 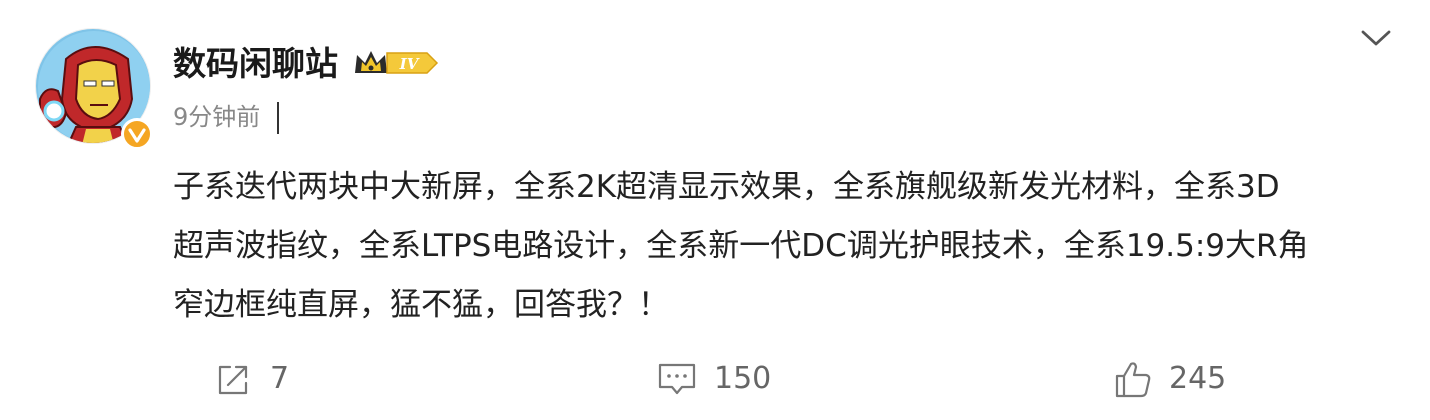 I want to click on verified-badge, so click(x=137, y=134).